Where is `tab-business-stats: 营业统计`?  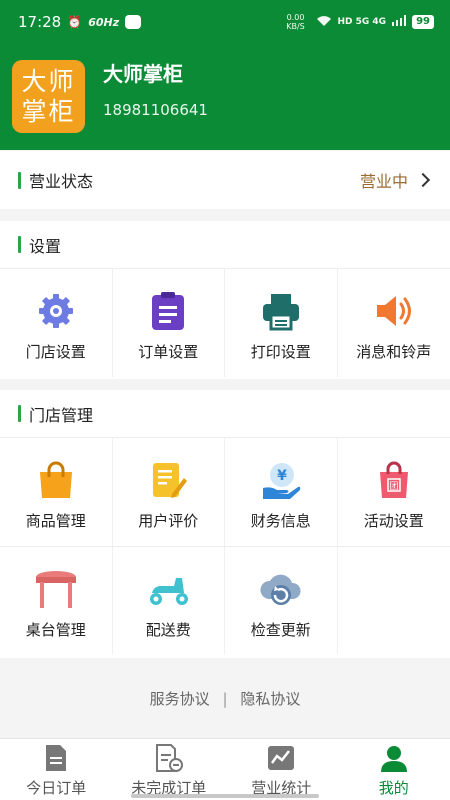 tab-business-stats: 营业统计 is located at coordinates (281, 769).